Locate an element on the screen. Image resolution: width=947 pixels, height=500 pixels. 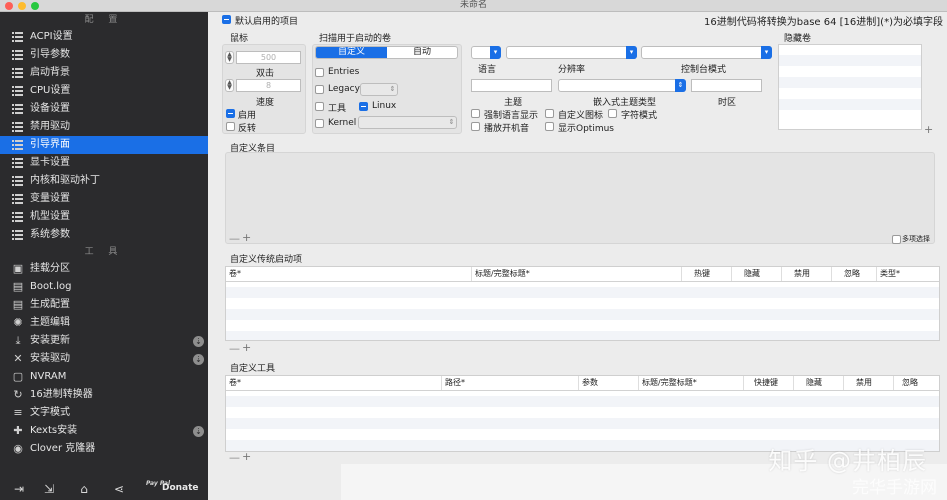
mouse-reverse-checkbox is located at coordinates (230, 126).